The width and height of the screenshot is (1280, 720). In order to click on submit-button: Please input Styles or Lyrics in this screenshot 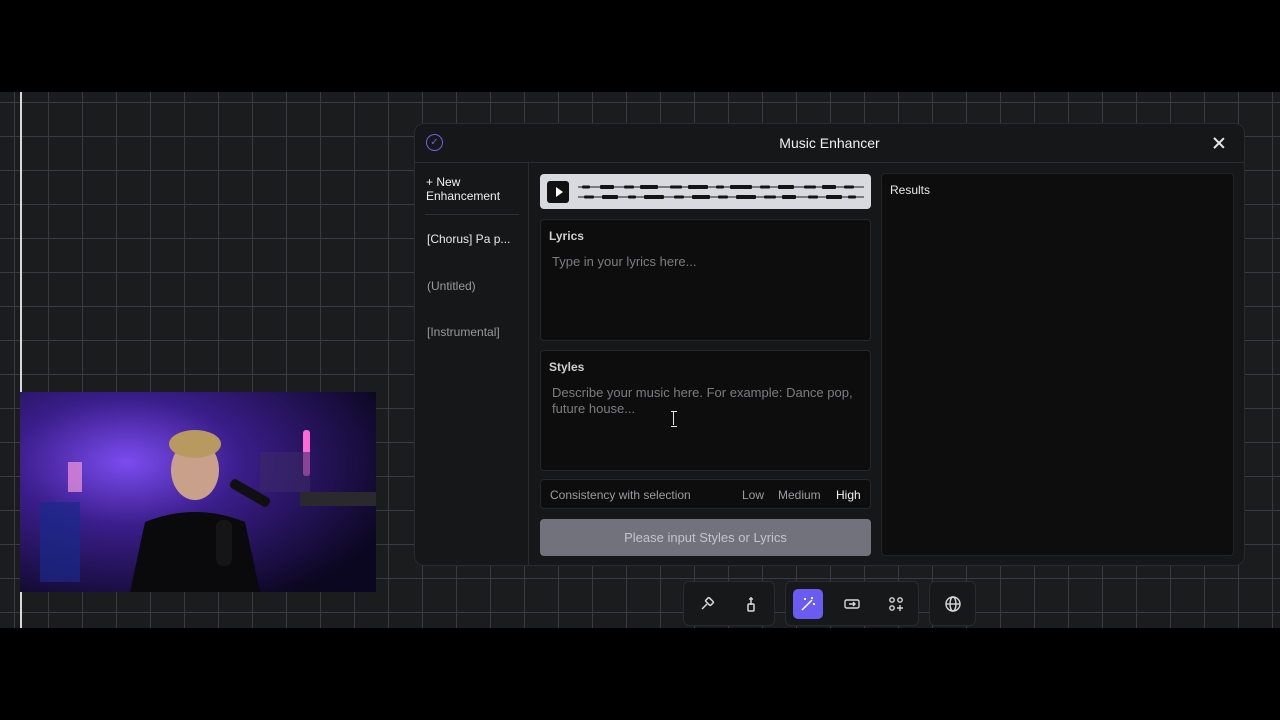, I will do `click(705, 537)`.